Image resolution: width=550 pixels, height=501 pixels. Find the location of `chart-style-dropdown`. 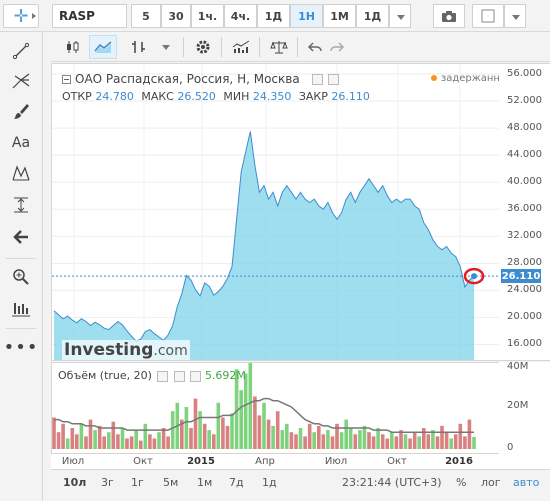

chart-style-dropdown is located at coordinates (515, 16).